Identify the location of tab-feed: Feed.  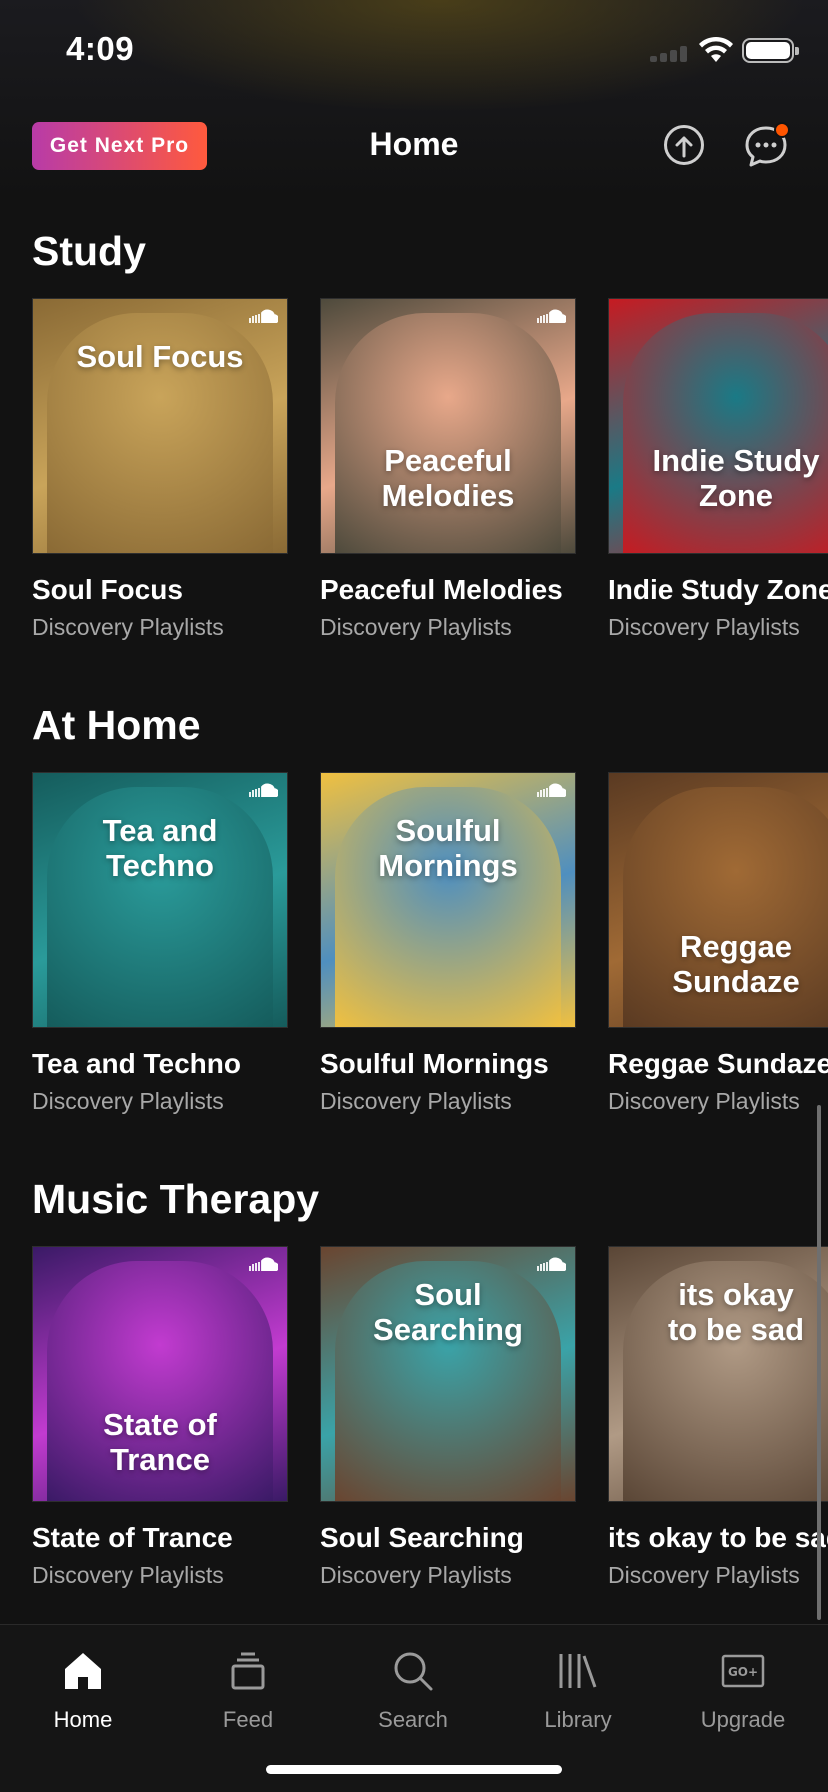
(248, 1689).